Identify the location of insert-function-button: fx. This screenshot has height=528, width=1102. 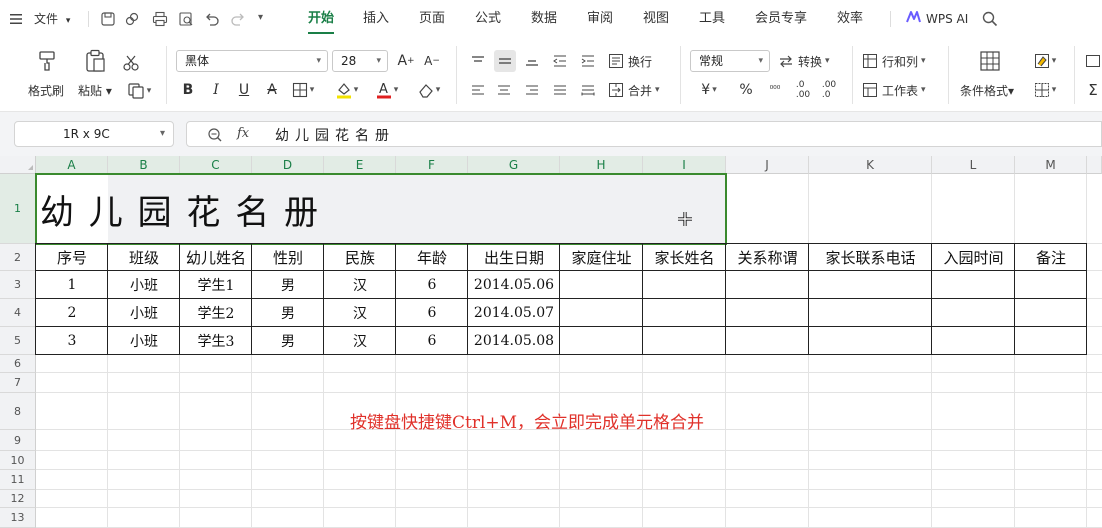
(243, 133).